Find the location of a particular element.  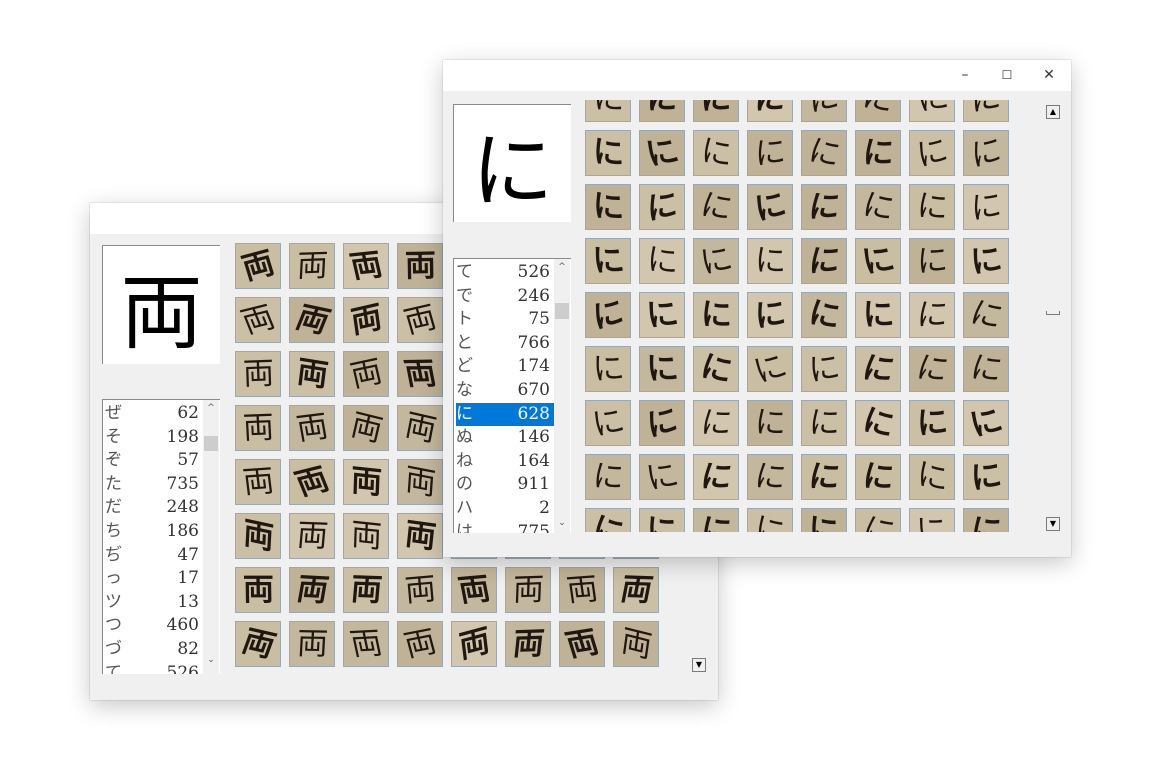

front-list-item: ね 164 is located at coordinates (505, 461).